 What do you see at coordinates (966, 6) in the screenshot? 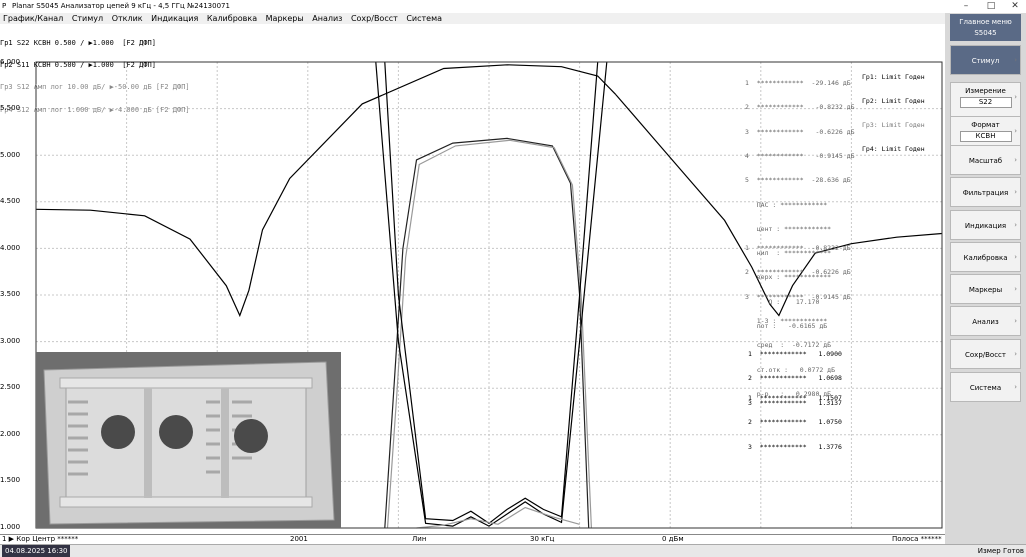
I see `minimize-icon: –` at bounding box center [966, 6].